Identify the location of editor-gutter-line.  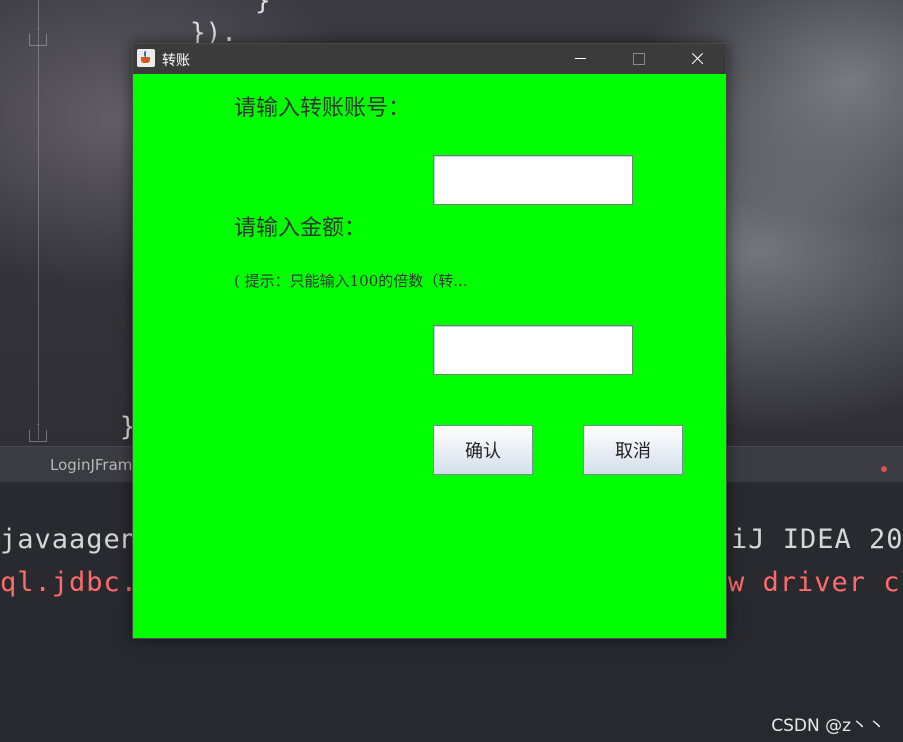
(38, 220).